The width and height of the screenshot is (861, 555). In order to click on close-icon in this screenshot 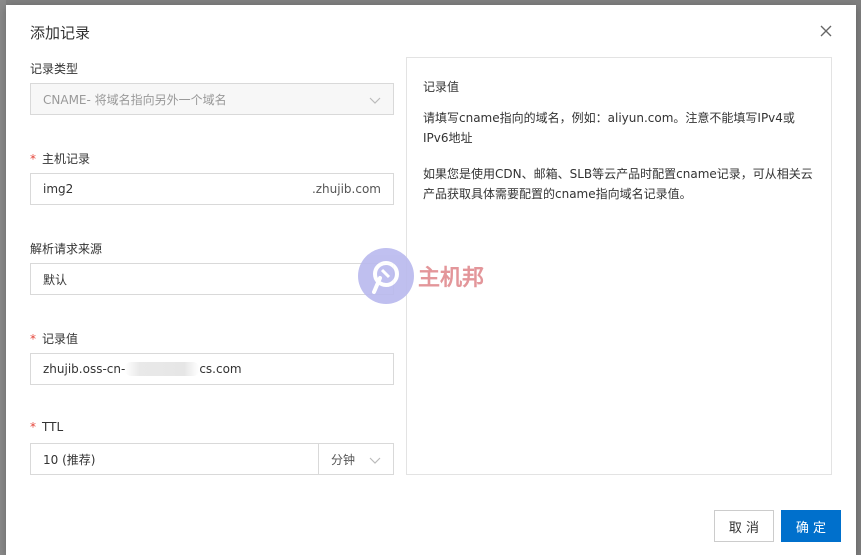, I will do `click(826, 31)`.